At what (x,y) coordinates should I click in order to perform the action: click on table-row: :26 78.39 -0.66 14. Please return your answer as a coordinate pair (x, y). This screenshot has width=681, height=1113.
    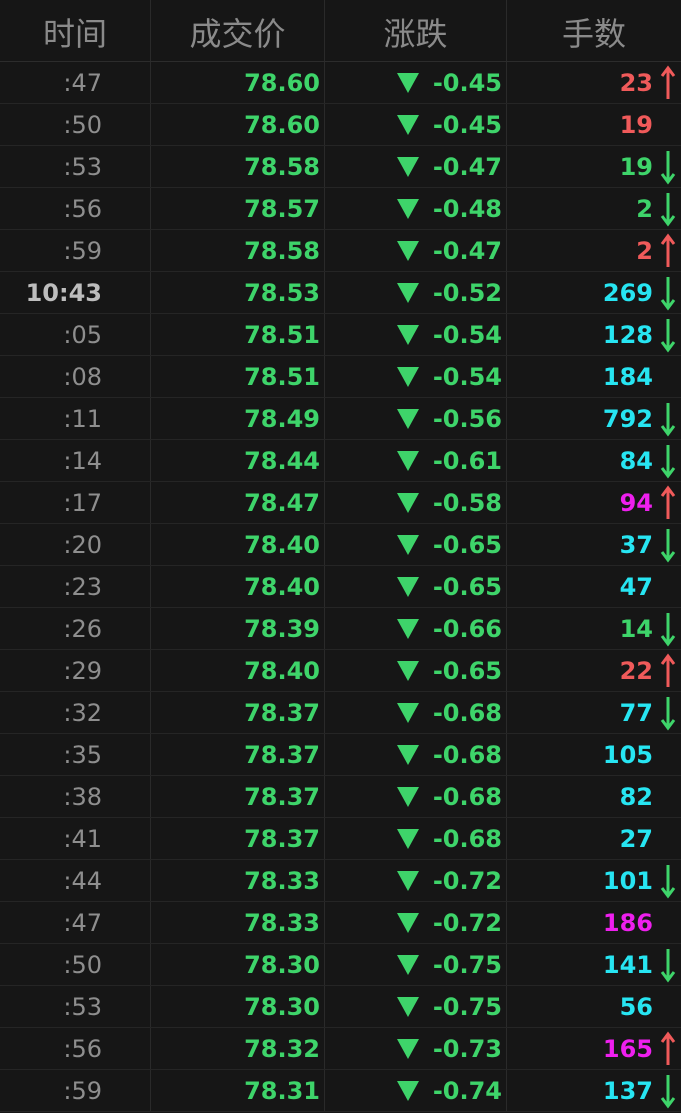
    Looking at the image, I should click on (340, 629).